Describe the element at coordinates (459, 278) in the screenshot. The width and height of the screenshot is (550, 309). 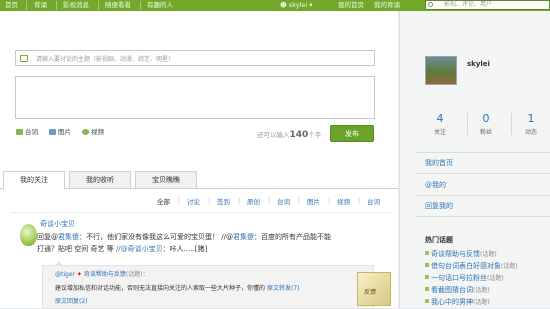
I see `hot-topic-name: 一句话口号拉粉丝` at that location.